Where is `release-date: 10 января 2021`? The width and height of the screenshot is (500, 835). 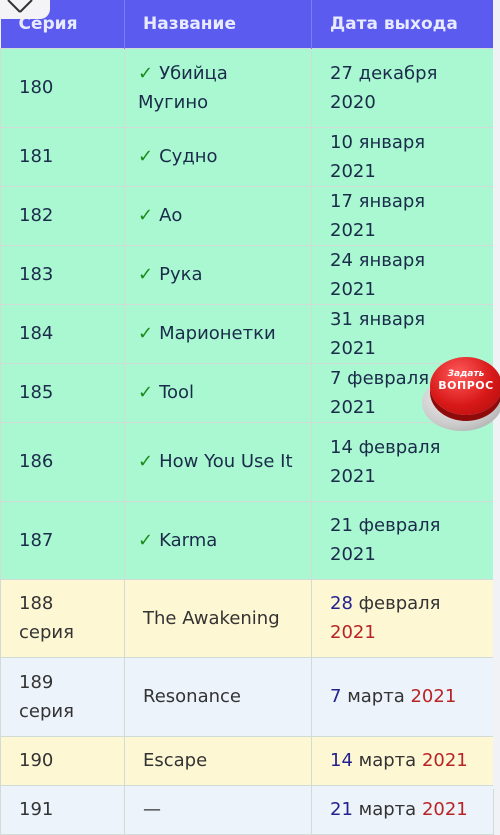 release-date: 10 января 2021 is located at coordinates (402, 156).